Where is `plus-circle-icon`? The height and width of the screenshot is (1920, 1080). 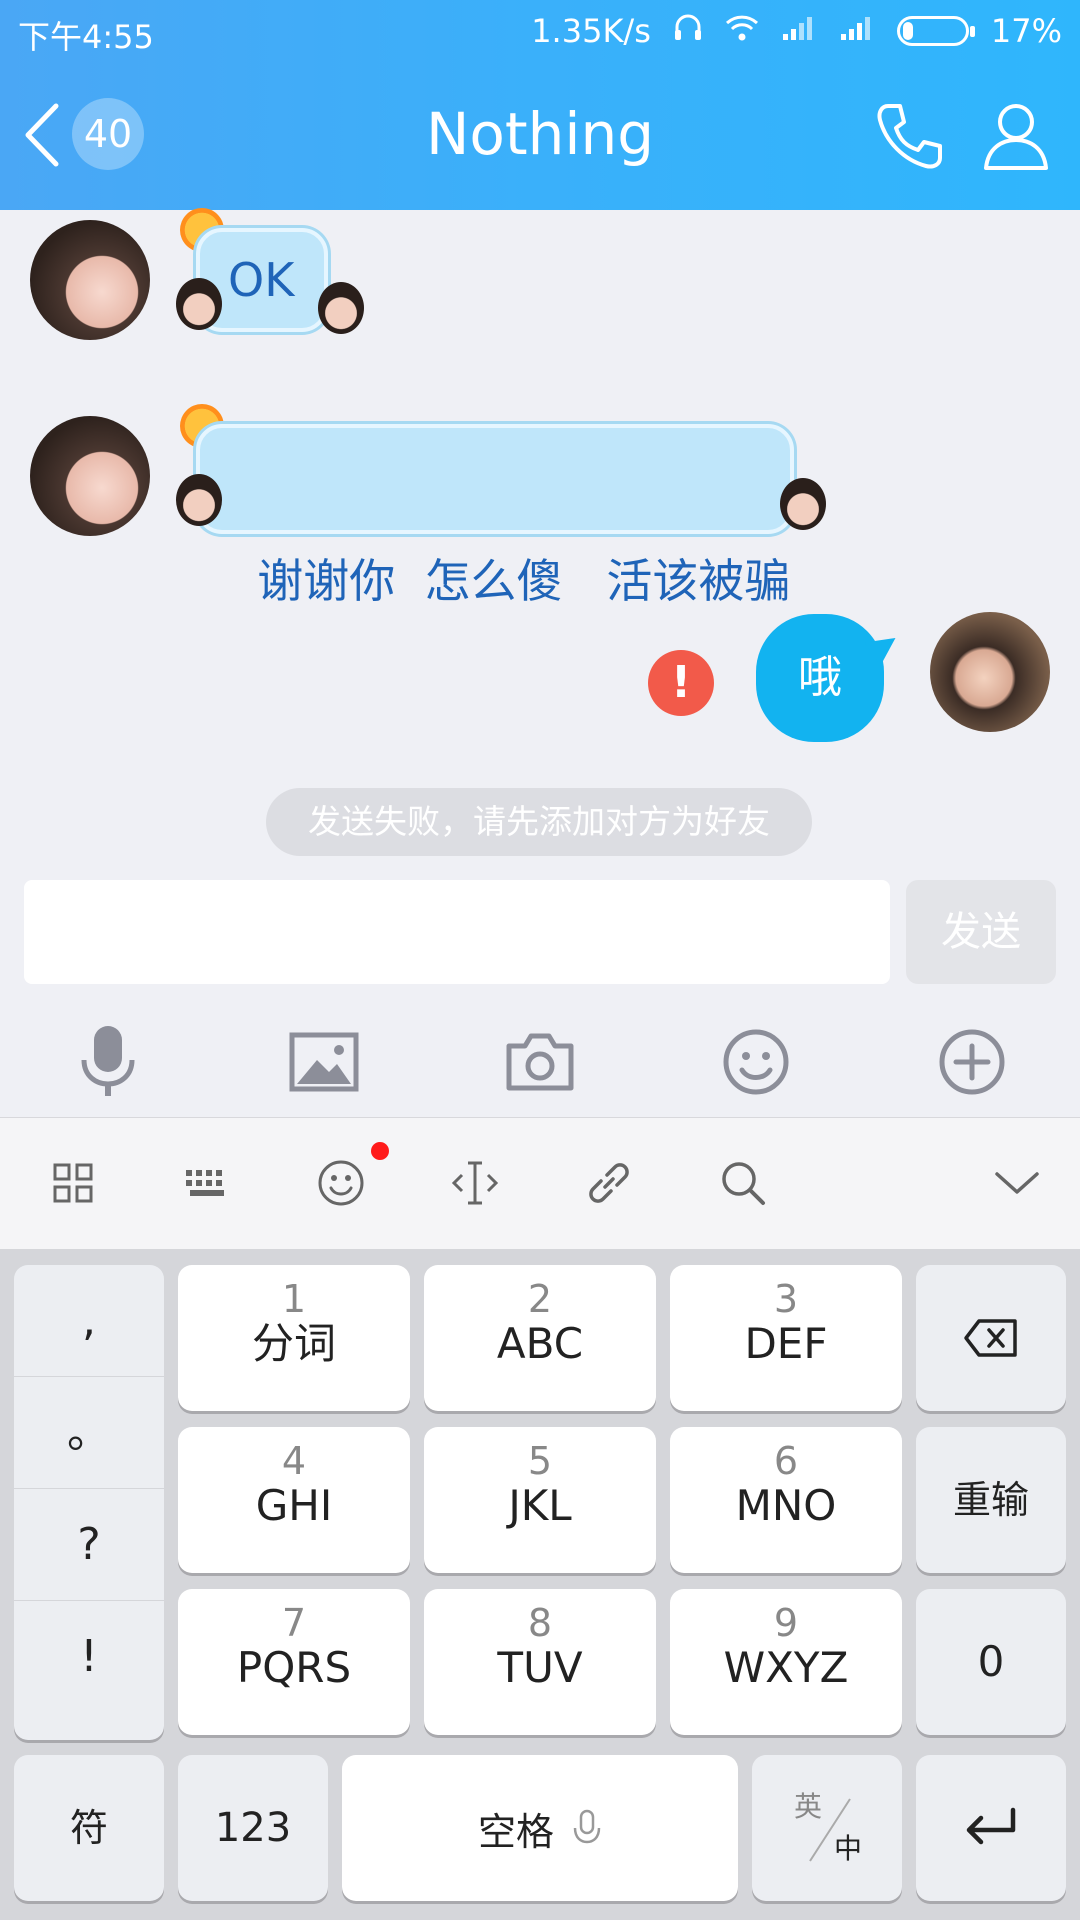
plus-circle-icon is located at coordinates (972, 1062).